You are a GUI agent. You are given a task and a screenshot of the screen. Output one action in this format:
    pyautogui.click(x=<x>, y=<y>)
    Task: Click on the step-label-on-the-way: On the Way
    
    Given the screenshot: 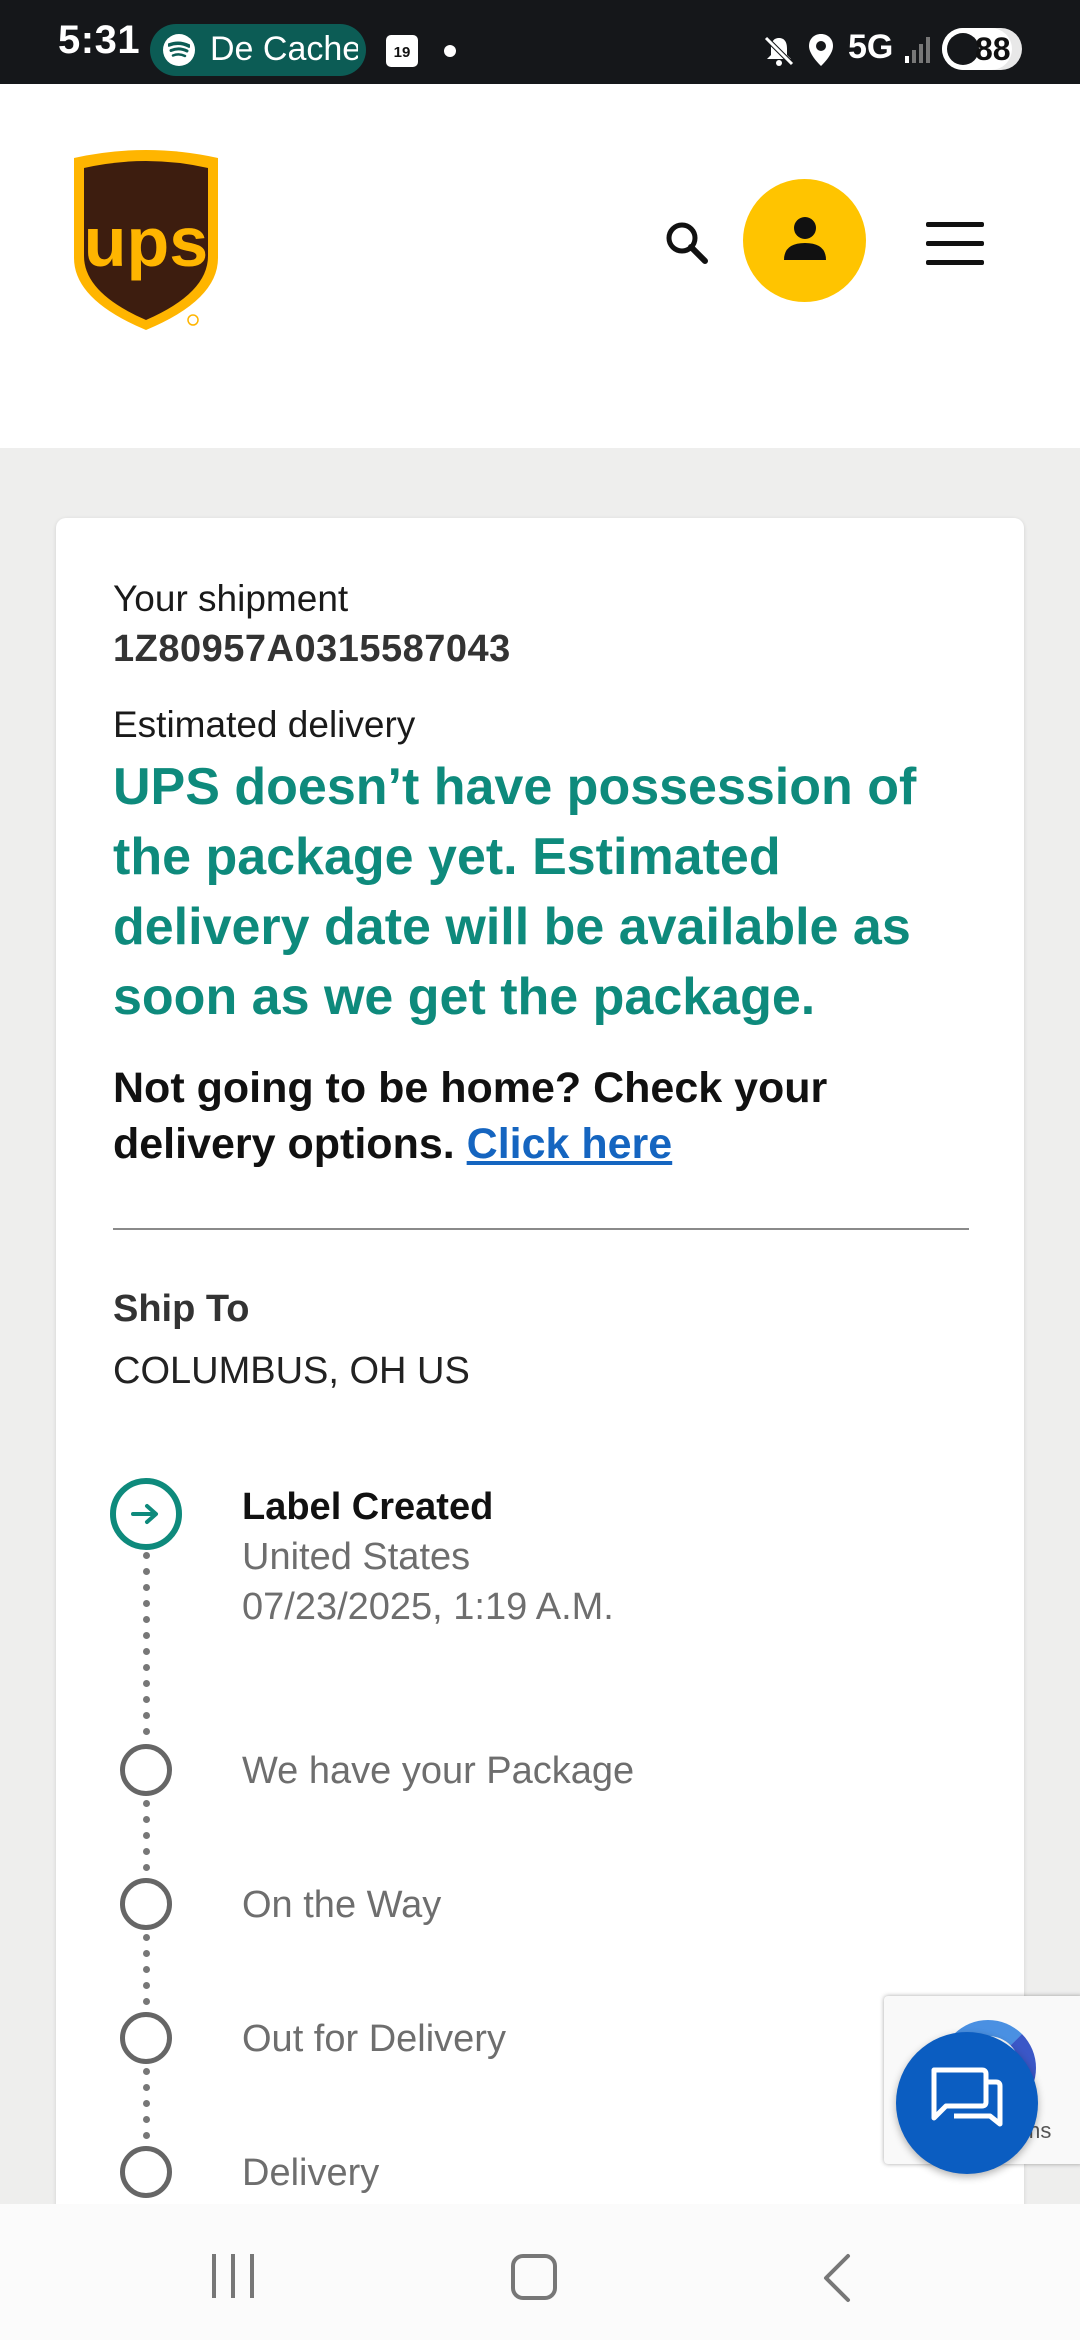 What is the action you would take?
    pyautogui.click(x=342, y=1905)
    